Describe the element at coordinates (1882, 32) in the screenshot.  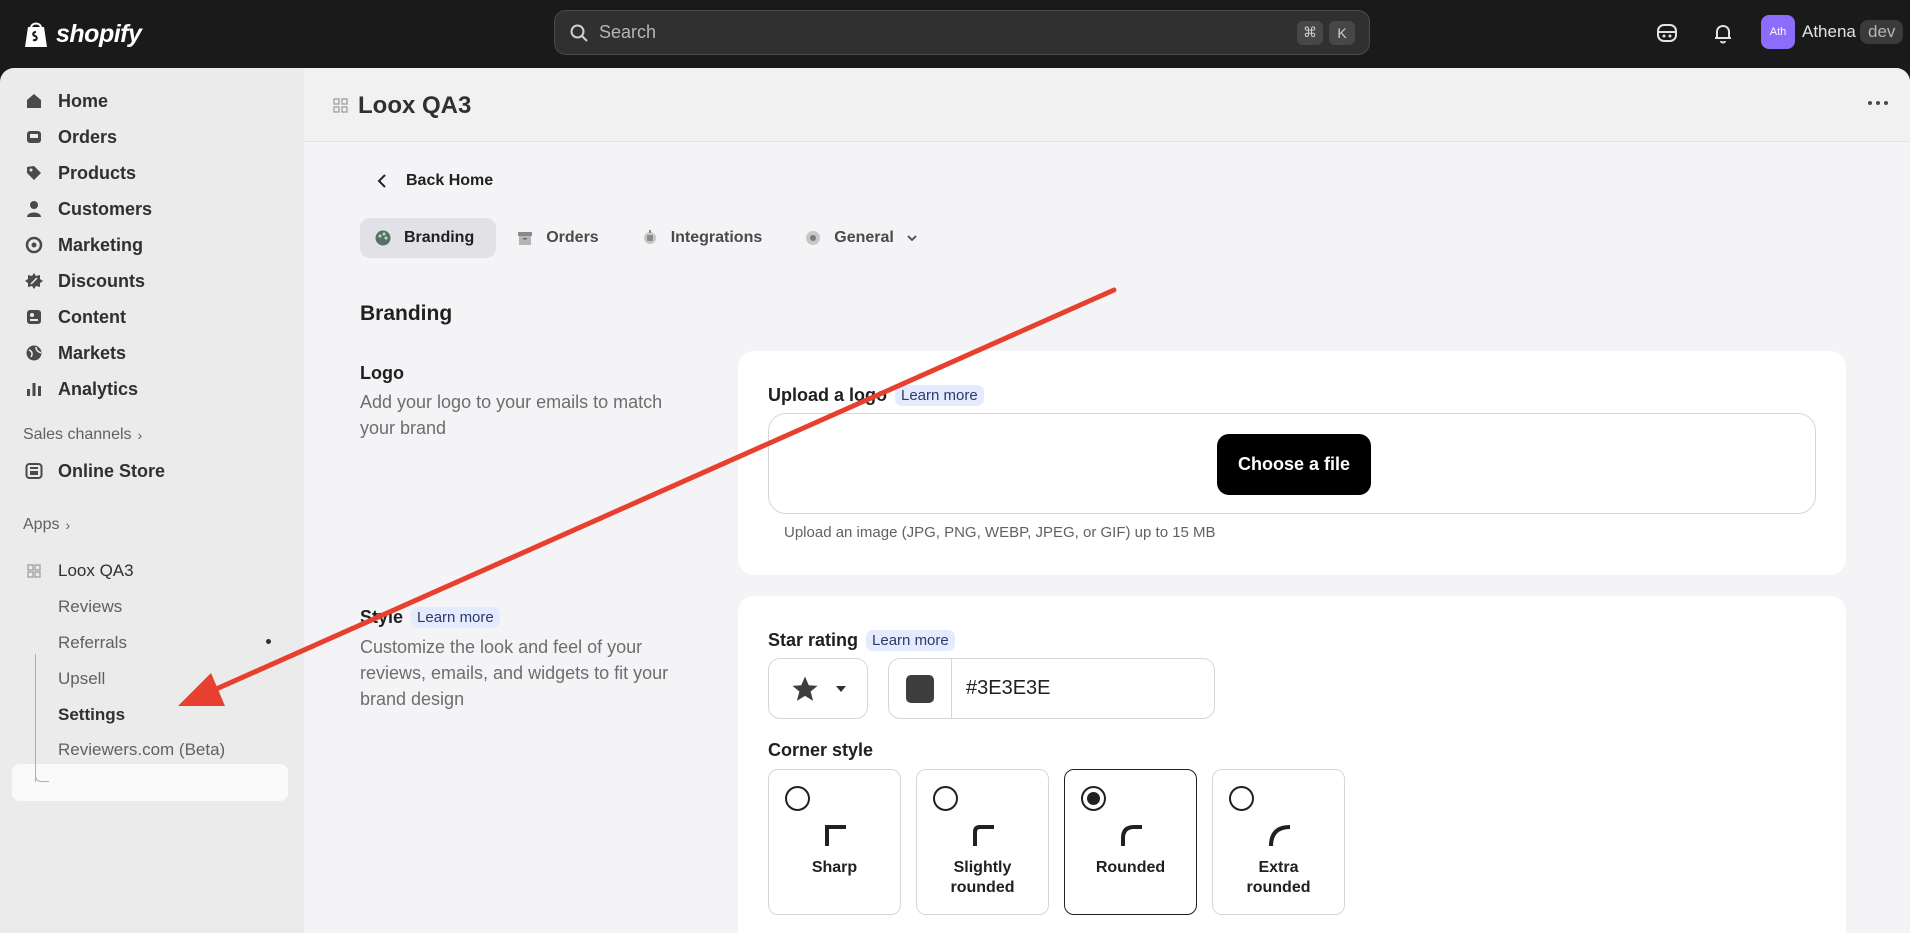
I see `store-badge: dev` at that location.